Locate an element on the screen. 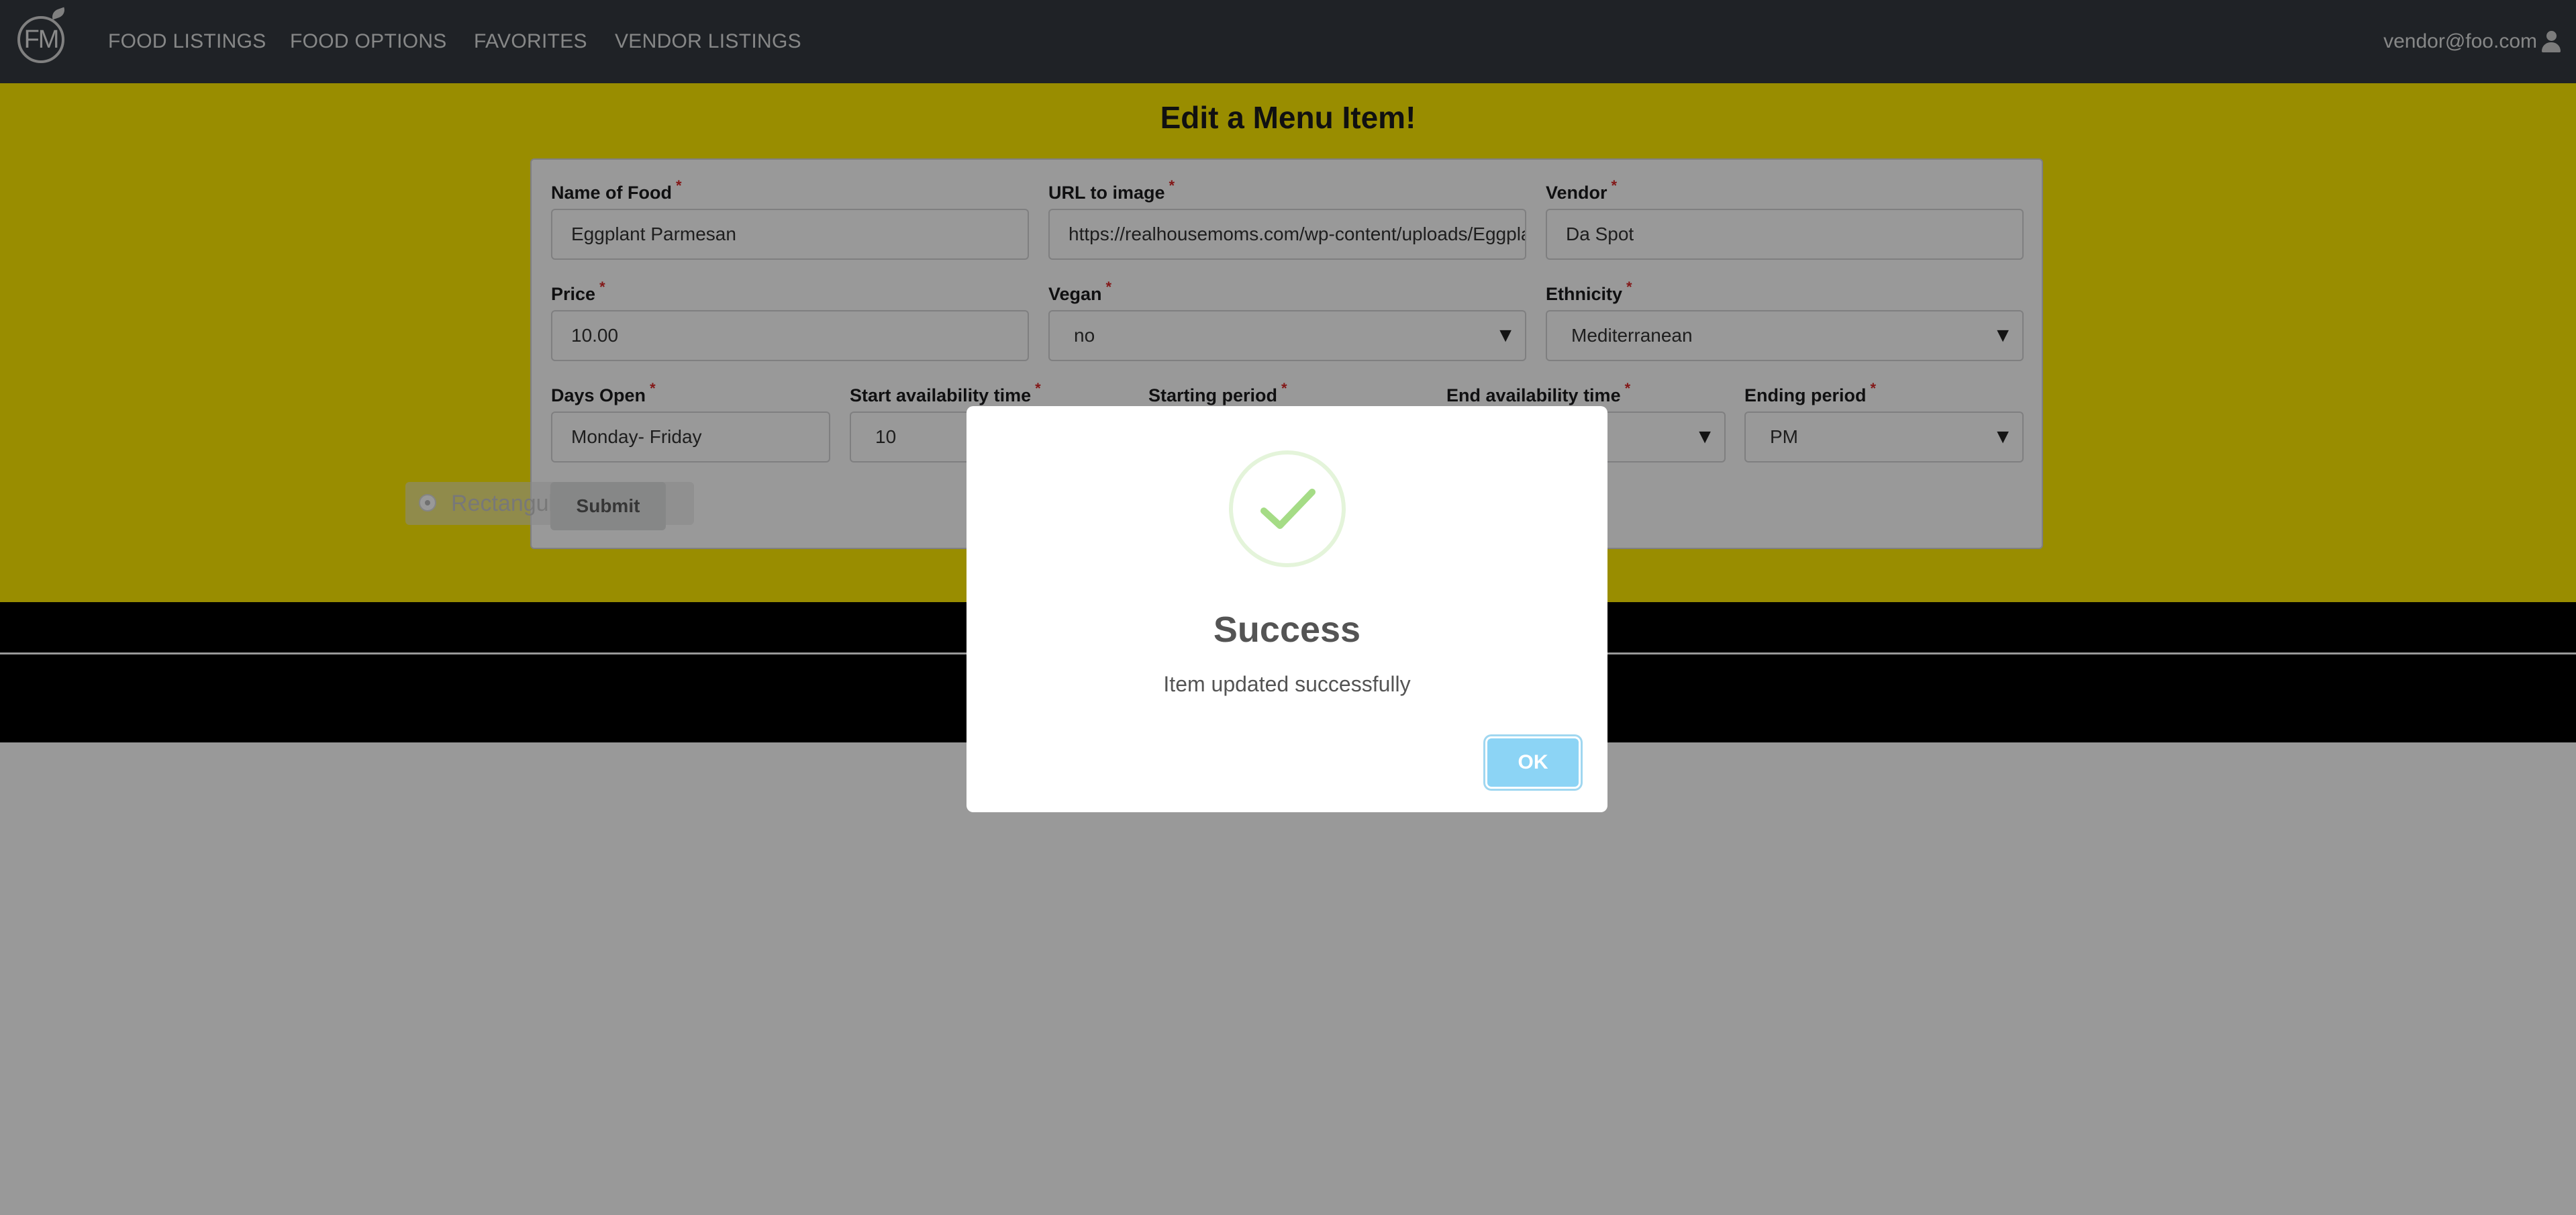 The width and height of the screenshot is (2576, 1215). dialog-title: Success is located at coordinates (1287, 630).